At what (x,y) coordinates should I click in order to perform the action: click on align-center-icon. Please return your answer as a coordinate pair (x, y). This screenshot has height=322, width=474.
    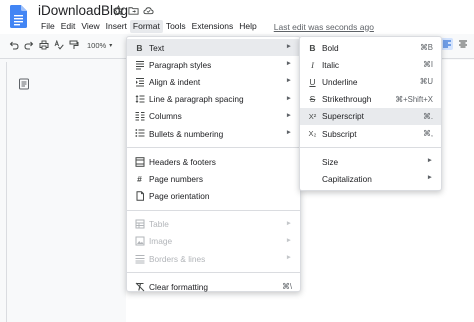
    Looking at the image, I should click on (463, 44).